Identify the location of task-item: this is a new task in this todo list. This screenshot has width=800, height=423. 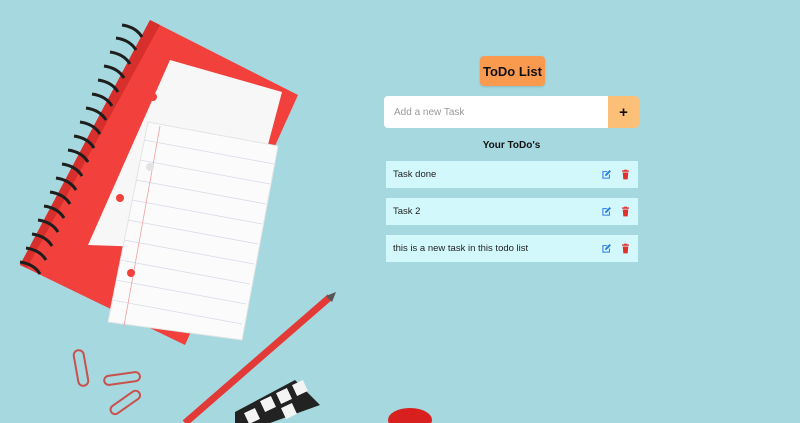
(512, 248).